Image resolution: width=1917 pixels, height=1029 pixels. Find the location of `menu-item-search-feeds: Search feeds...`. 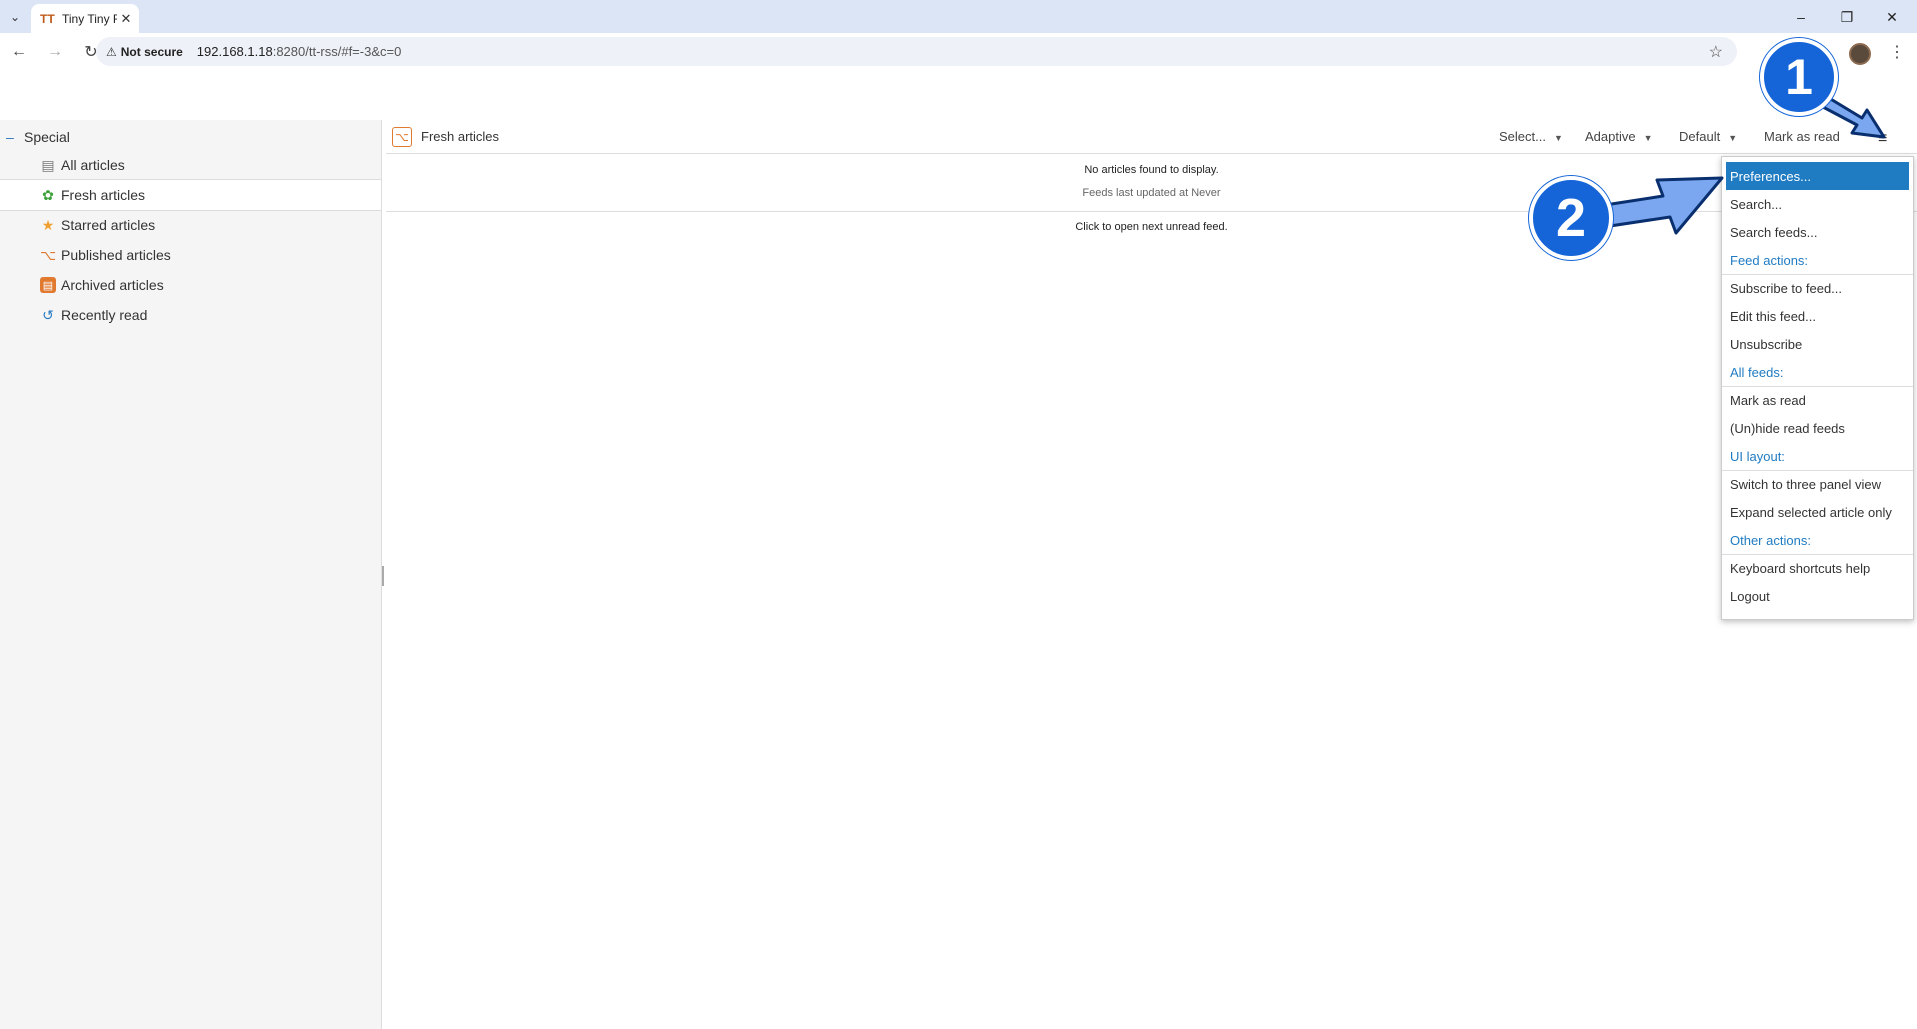

menu-item-search-feeds: Search feeds... is located at coordinates (1817, 232).